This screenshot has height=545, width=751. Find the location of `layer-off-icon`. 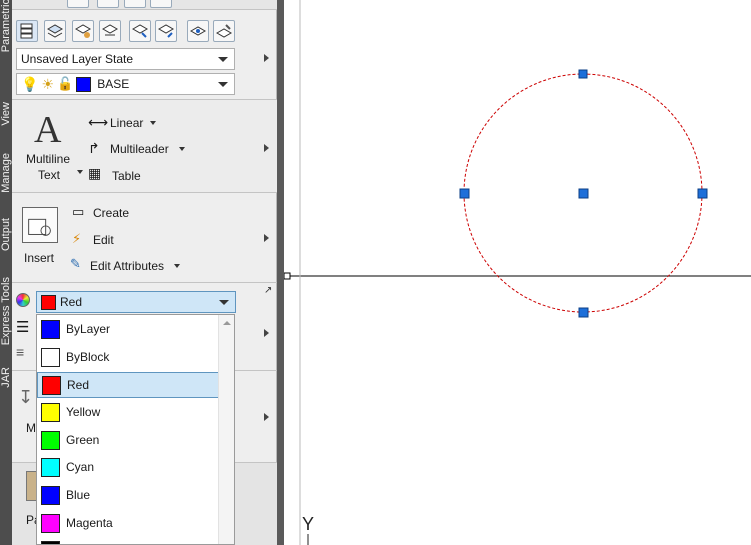

layer-off-icon is located at coordinates (166, 31).